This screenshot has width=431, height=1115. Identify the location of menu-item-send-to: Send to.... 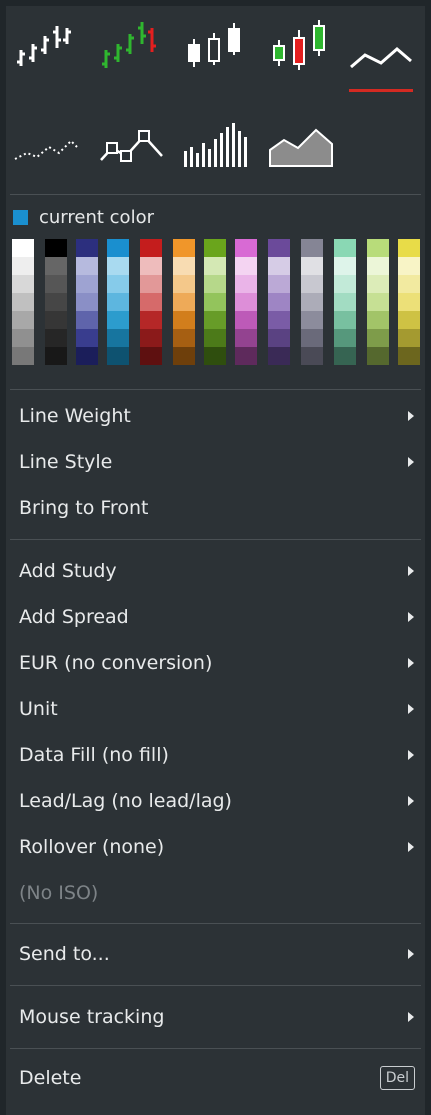
(215, 954).